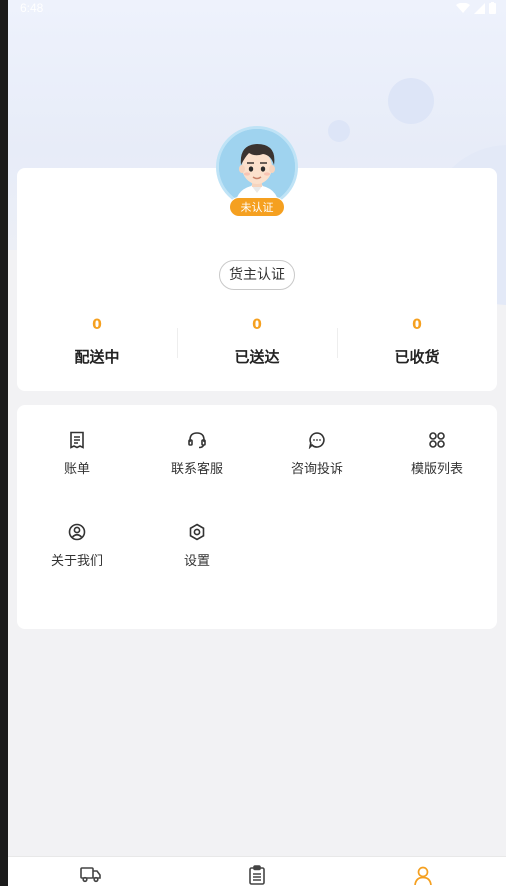 Image resolution: width=506 pixels, height=886 pixels. What do you see at coordinates (257, 275) in the screenshot?
I see `owner-certification-button: 货主认证` at bounding box center [257, 275].